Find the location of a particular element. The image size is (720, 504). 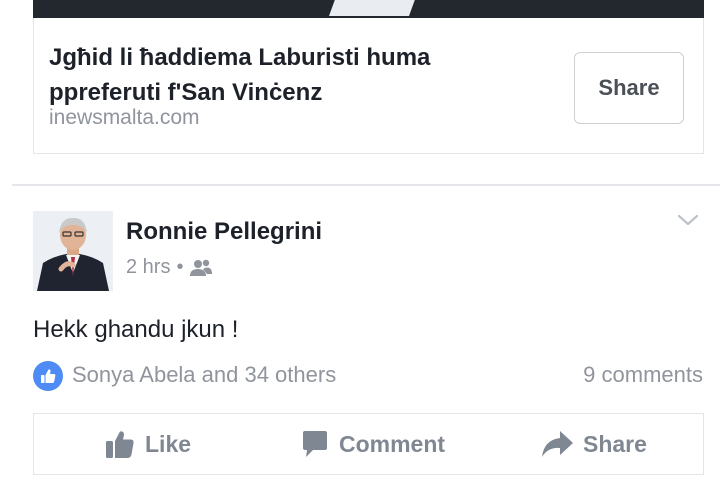

share-arrow-icon is located at coordinates (557, 444).